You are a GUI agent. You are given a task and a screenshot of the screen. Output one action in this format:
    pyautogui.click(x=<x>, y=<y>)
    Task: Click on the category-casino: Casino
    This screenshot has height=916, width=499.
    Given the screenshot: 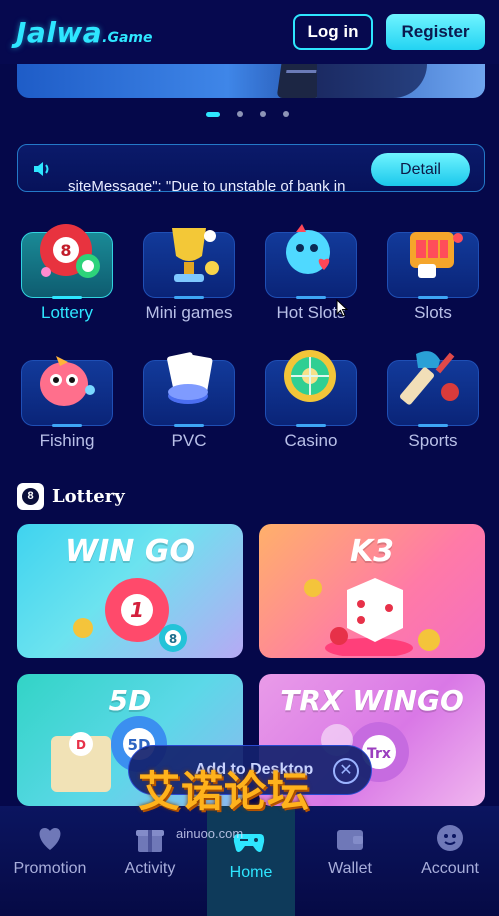 What is the action you would take?
    pyautogui.click(x=311, y=398)
    